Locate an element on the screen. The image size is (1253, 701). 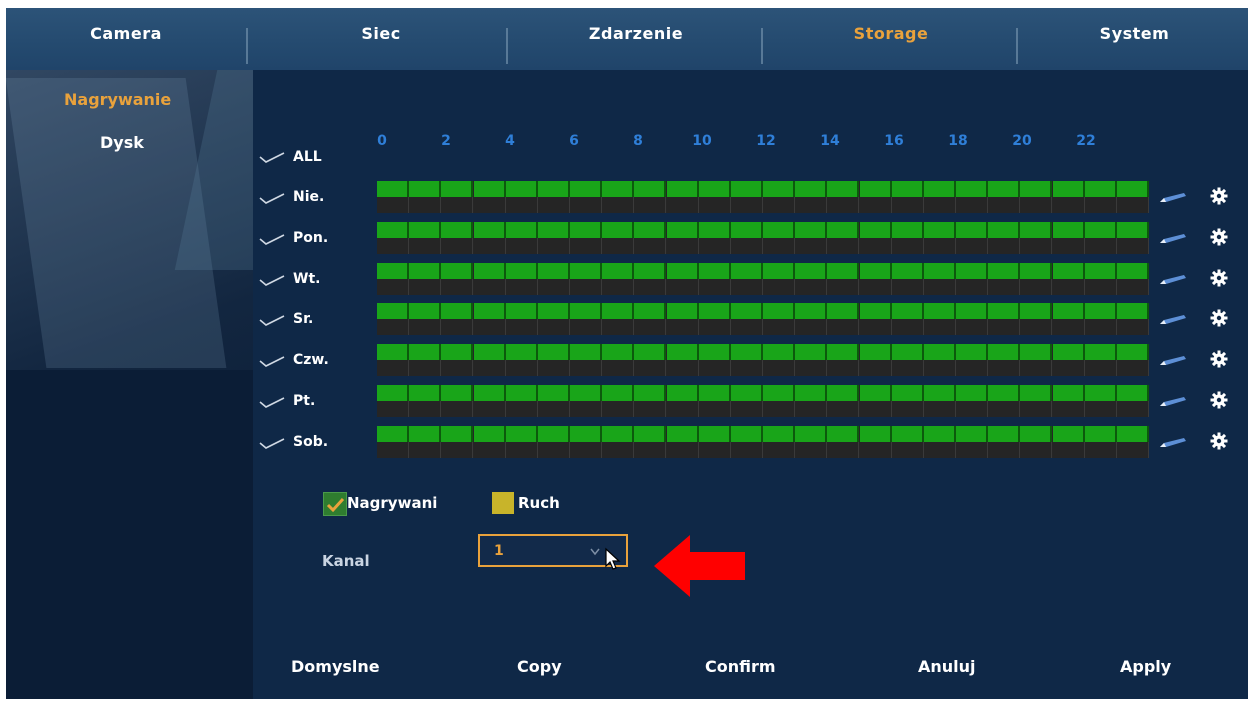
cancel-button: Anuluj is located at coordinates (947, 666).